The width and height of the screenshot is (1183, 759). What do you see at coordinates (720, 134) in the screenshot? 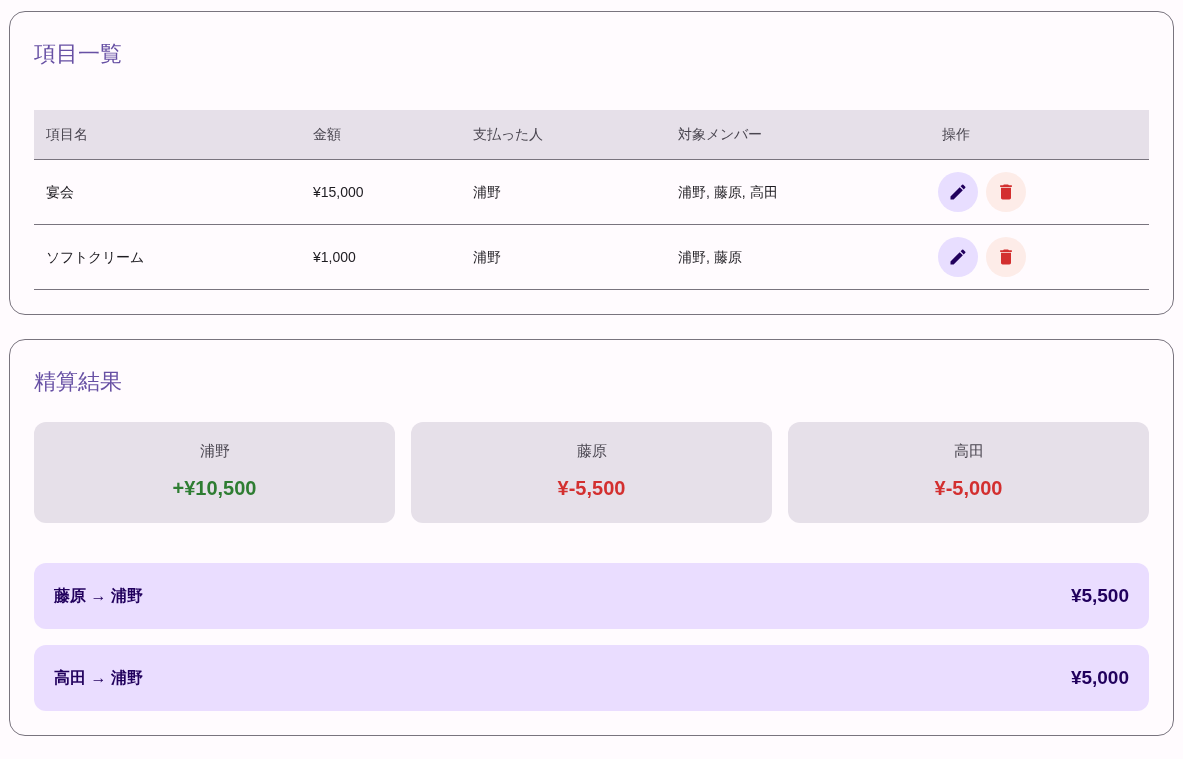
I see `column-header: 対象メンバー` at bounding box center [720, 134].